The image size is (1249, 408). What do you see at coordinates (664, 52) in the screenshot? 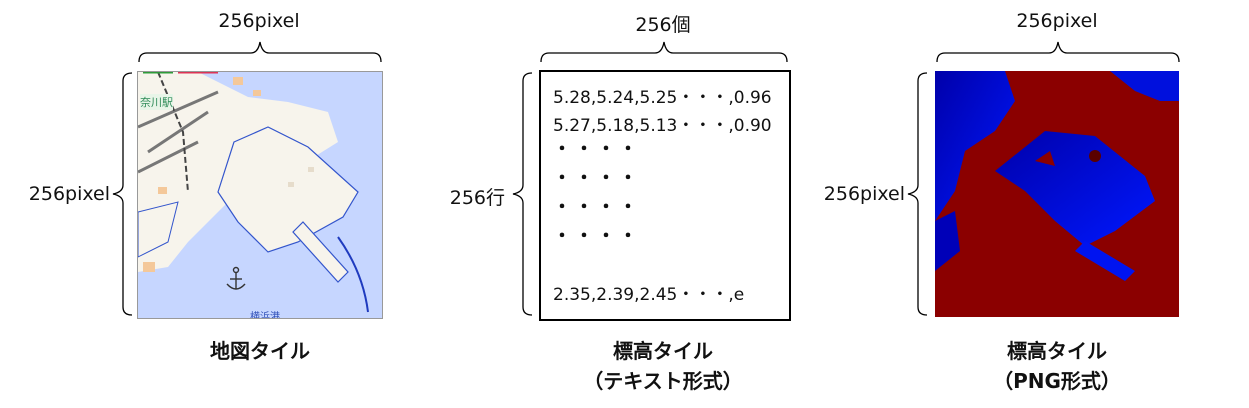
I see `text-tile-top-bracket` at bounding box center [664, 52].